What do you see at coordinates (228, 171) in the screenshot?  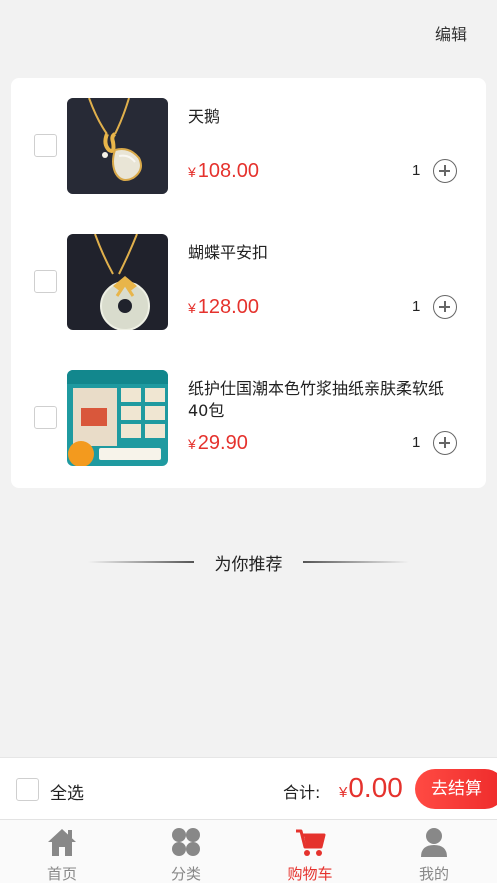 I see `price-value: 108.00` at bounding box center [228, 171].